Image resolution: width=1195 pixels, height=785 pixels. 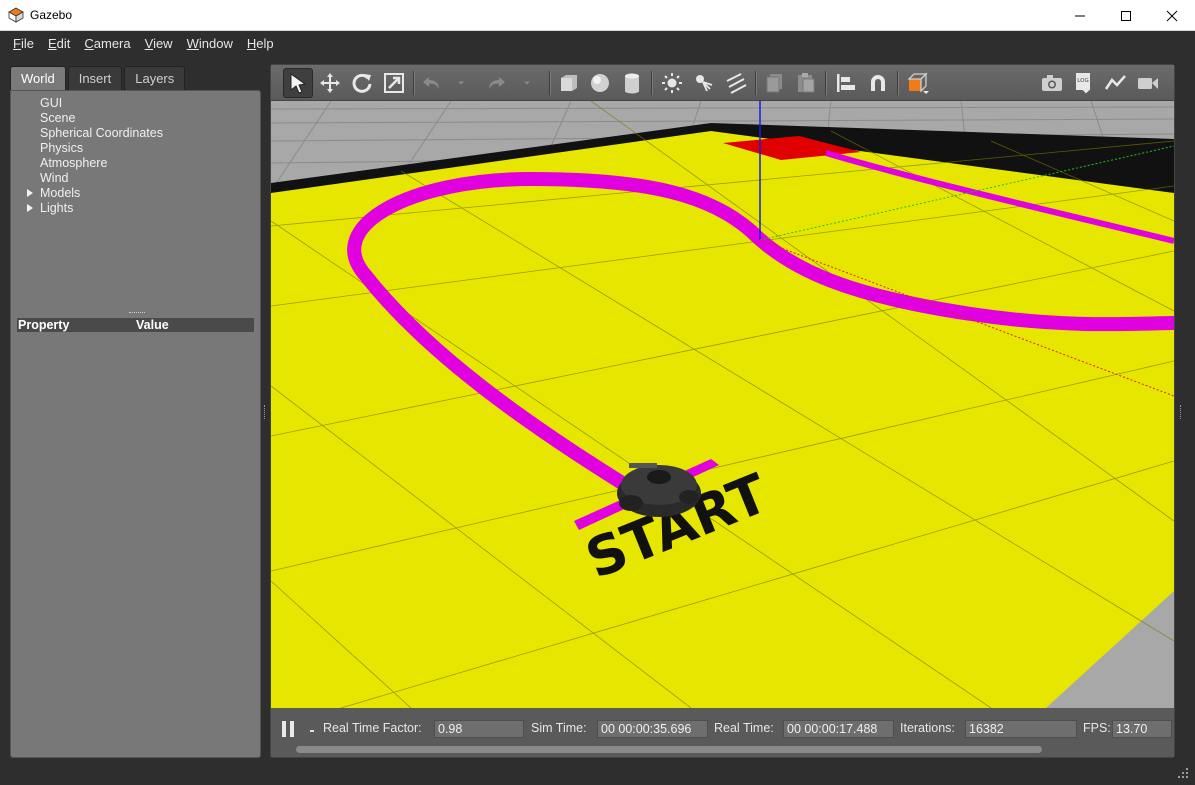 What do you see at coordinates (597, 43) in the screenshot?
I see `menu-bar: File Edit Camera View Window Help` at bounding box center [597, 43].